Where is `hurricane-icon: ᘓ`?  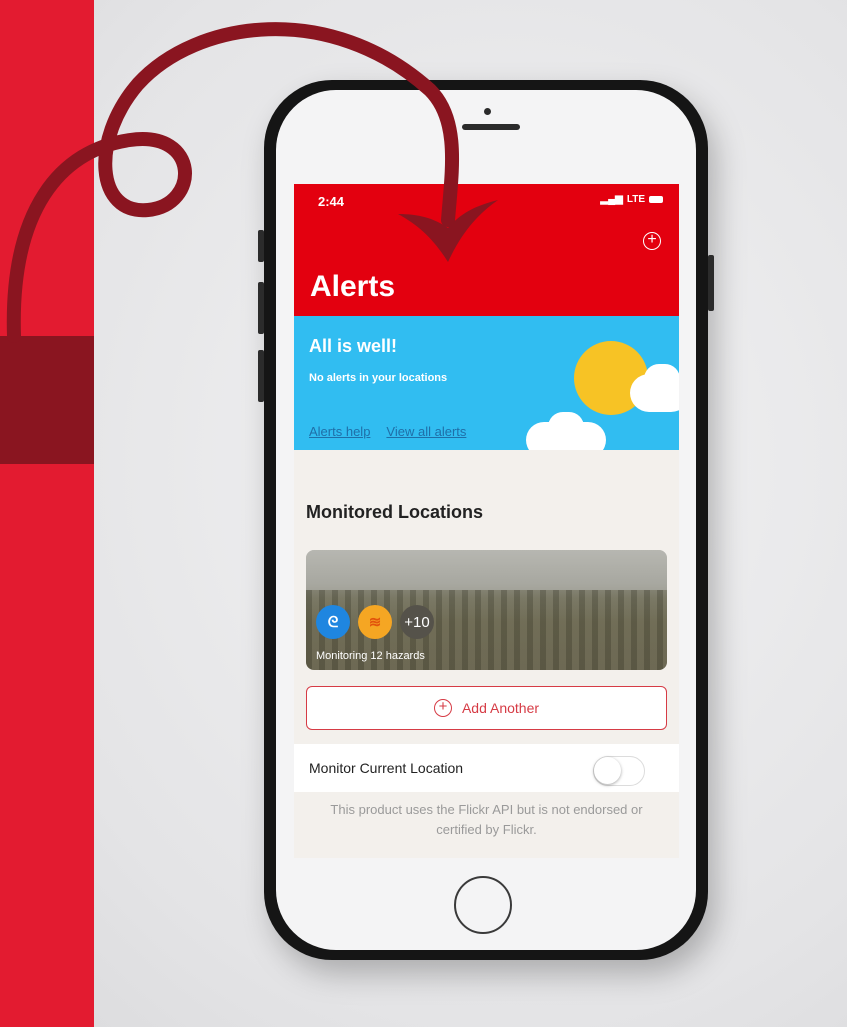 hurricane-icon: ᘓ is located at coordinates (333, 622).